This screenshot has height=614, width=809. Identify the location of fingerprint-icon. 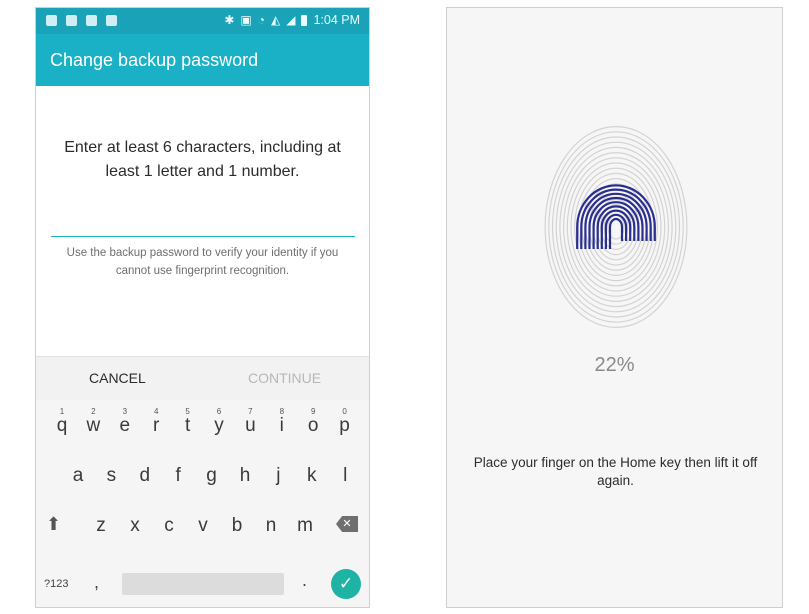
(616, 227).